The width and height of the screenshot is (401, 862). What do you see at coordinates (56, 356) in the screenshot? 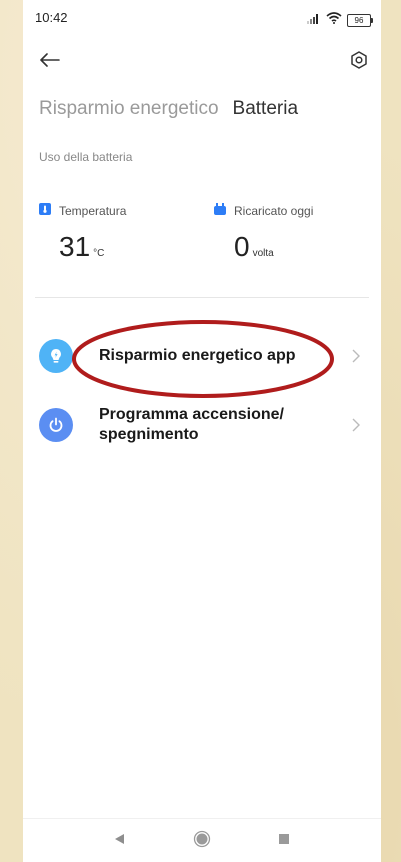
I see `lightbulb-icon` at bounding box center [56, 356].